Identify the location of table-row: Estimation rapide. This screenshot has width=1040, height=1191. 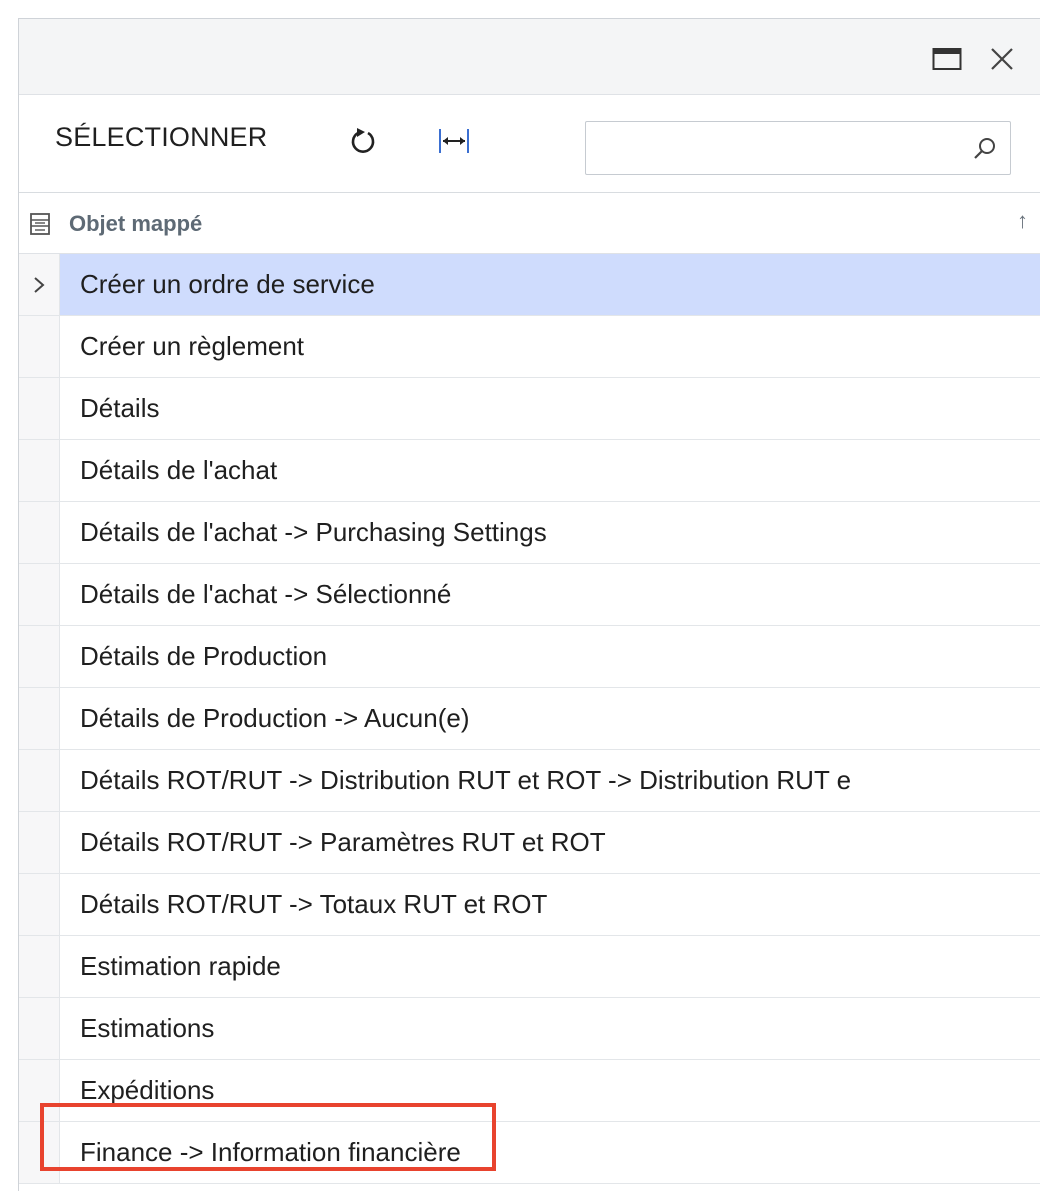
(529, 967).